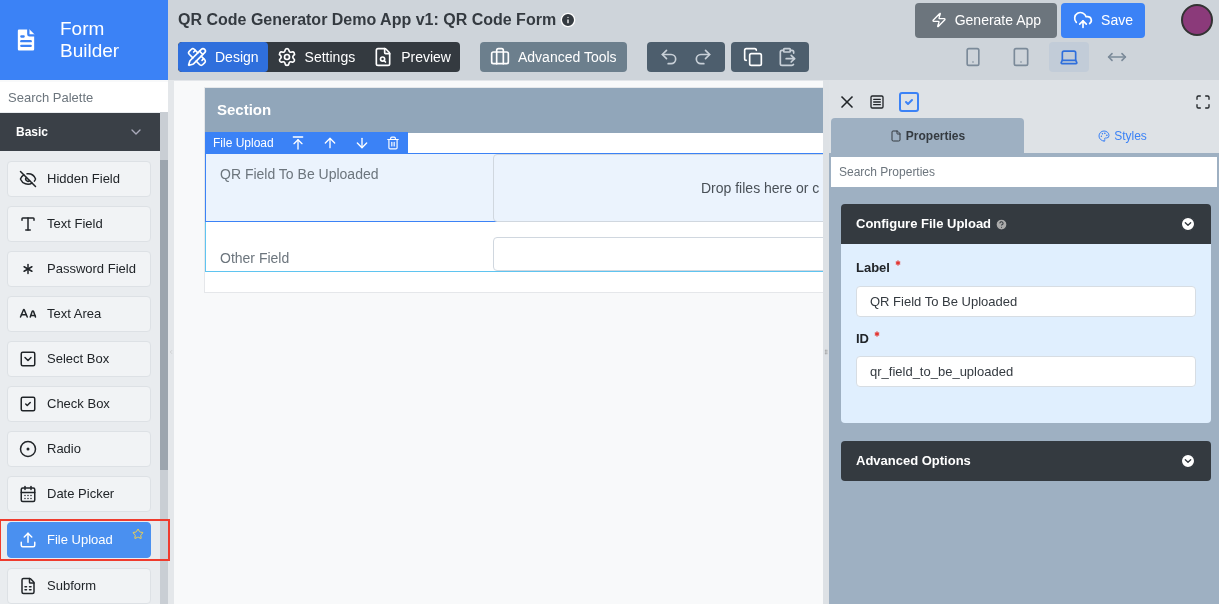  What do you see at coordinates (28, 449) in the screenshot?
I see `radio-icon` at bounding box center [28, 449].